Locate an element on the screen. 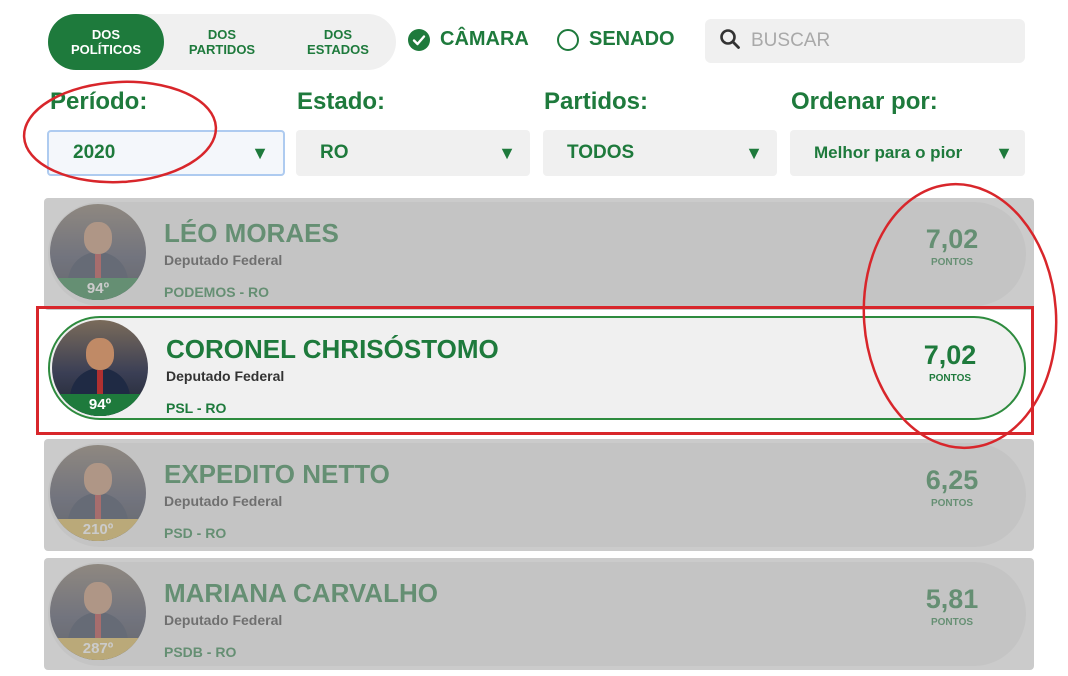 This screenshot has height=676, width=1068. score: 5,81 PONTOS is located at coordinates (952, 606).